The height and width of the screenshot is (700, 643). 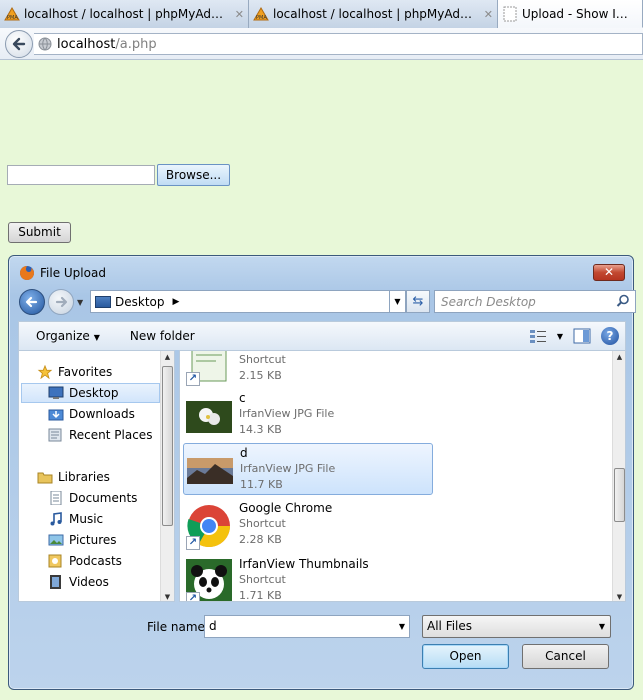 What do you see at coordinates (261, 484) in the screenshot?
I see `file-size: 11.7 KB` at bounding box center [261, 484].